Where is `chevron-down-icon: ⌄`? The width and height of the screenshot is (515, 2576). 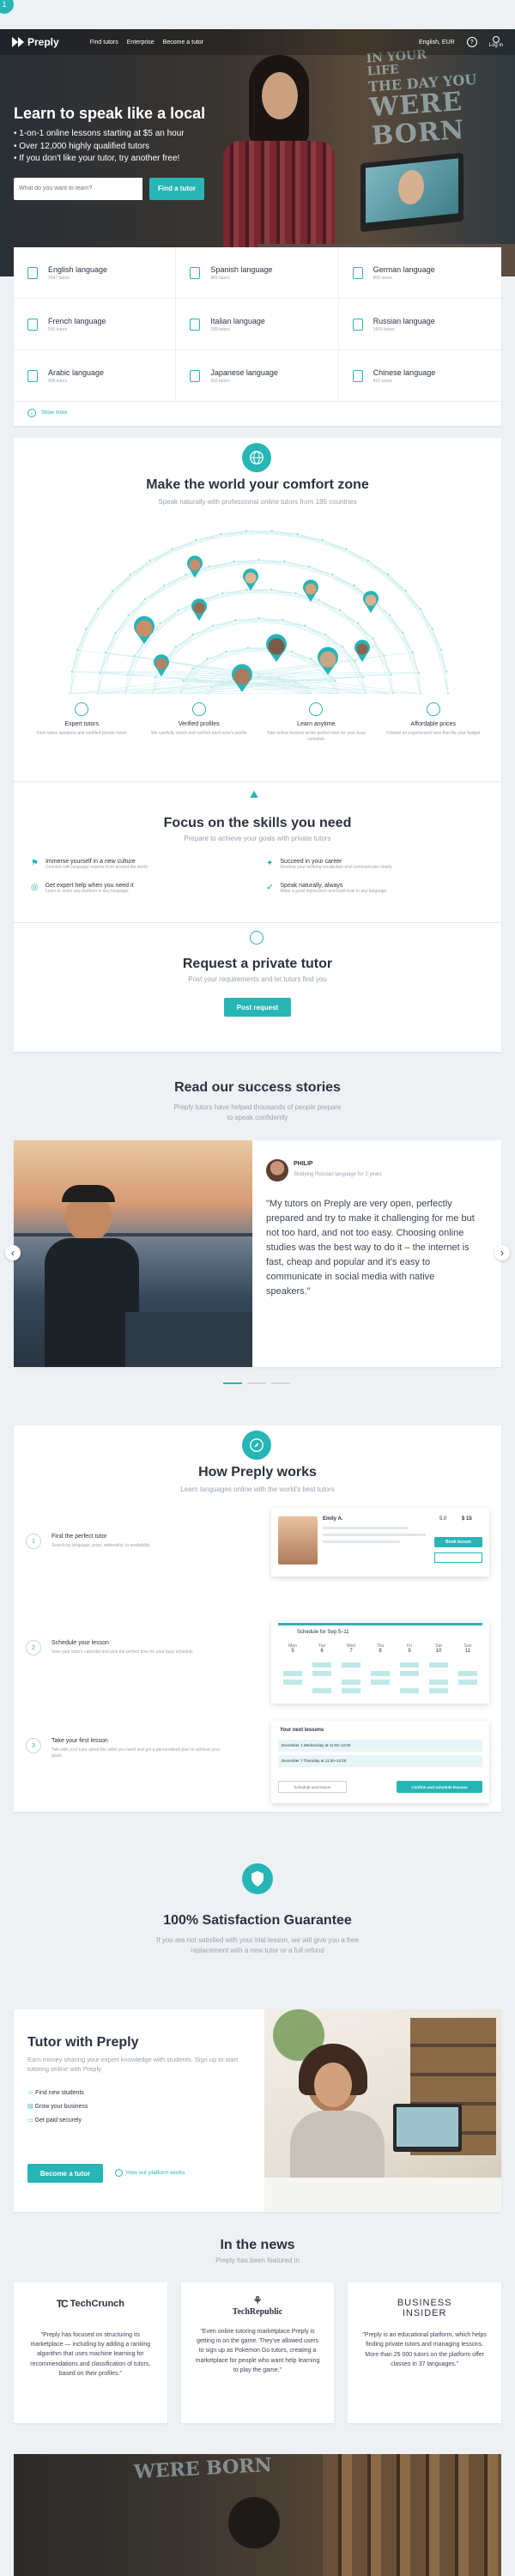
chevron-down-icon: ⌄ is located at coordinates (31, 413).